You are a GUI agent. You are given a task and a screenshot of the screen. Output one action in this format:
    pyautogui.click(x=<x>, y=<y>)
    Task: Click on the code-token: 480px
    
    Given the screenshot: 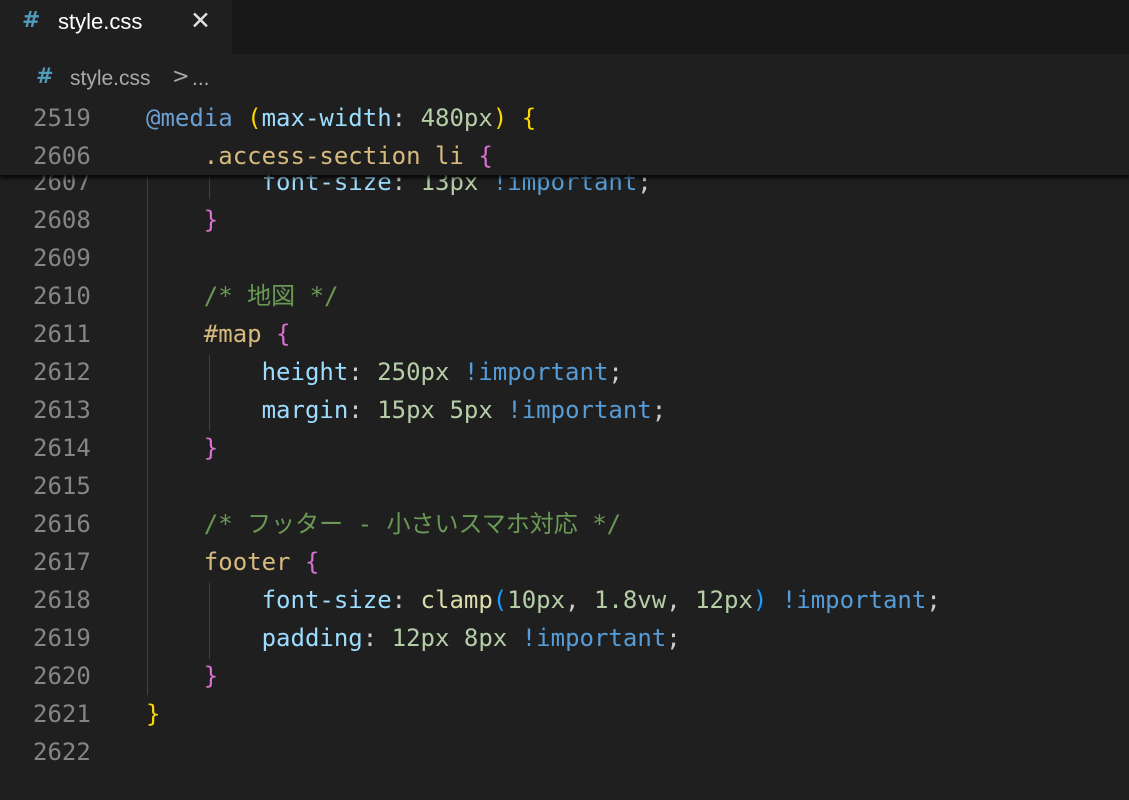 What is the action you would take?
    pyautogui.click(x=456, y=118)
    